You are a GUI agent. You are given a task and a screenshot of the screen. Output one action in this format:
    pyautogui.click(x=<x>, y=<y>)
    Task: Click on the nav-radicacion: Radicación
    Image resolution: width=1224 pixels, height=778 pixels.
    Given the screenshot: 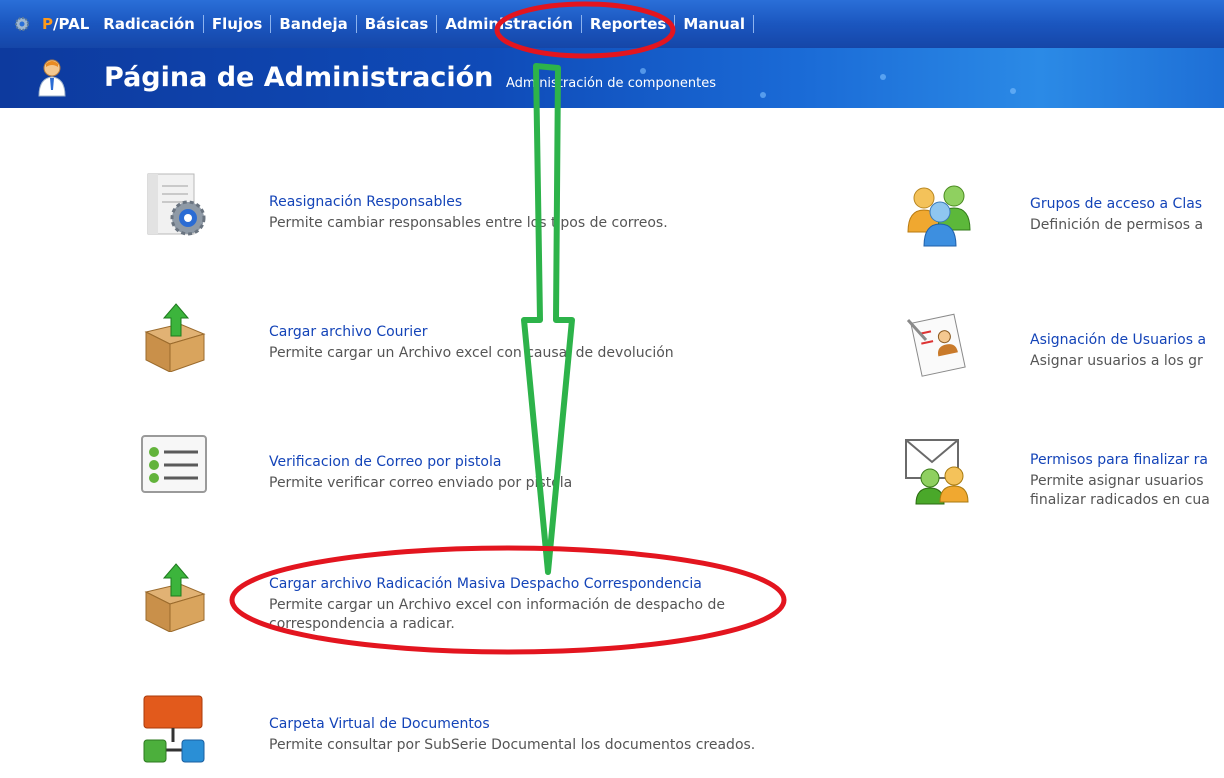 What is the action you would take?
    pyautogui.click(x=149, y=24)
    